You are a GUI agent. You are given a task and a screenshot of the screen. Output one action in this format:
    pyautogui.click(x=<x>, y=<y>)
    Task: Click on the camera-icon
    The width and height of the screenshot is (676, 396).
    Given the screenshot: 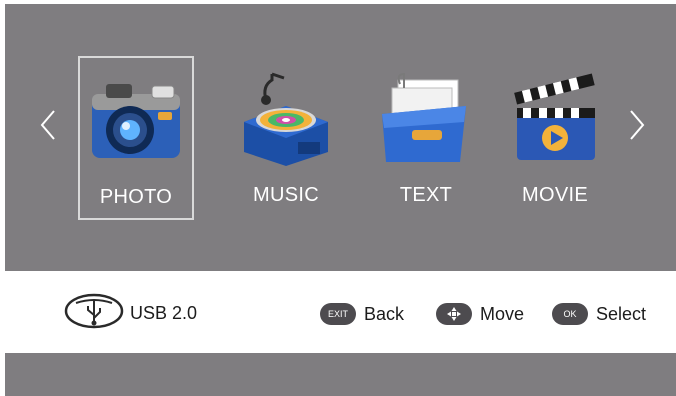 What is the action you would take?
    pyautogui.click(x=136, y=122)
    